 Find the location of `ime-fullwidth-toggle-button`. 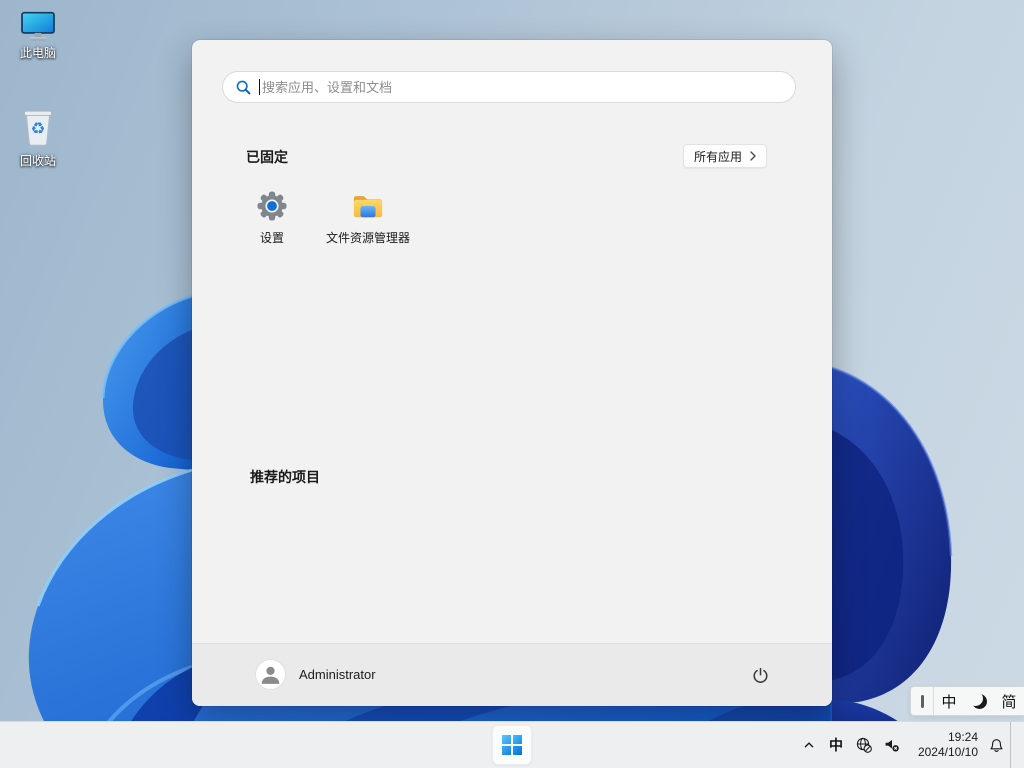

ime-fullwidth-toggle-button is located at coordinates (979, 701).